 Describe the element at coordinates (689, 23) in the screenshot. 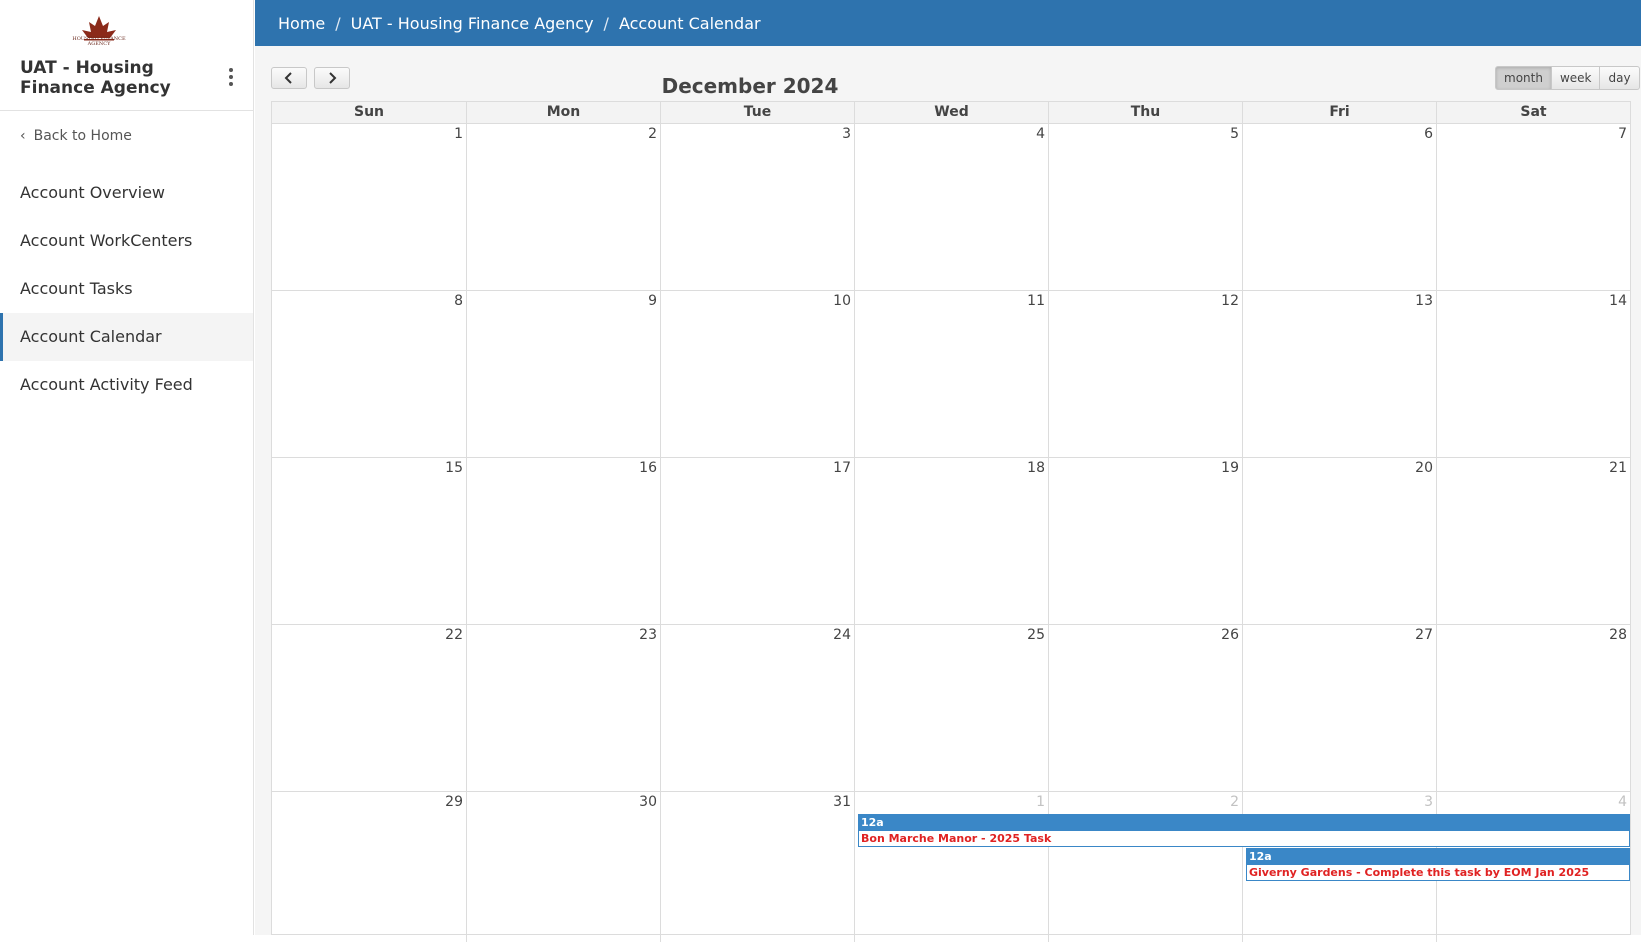

I see `breadcrumb-current-page: Account Calendar` at that location.